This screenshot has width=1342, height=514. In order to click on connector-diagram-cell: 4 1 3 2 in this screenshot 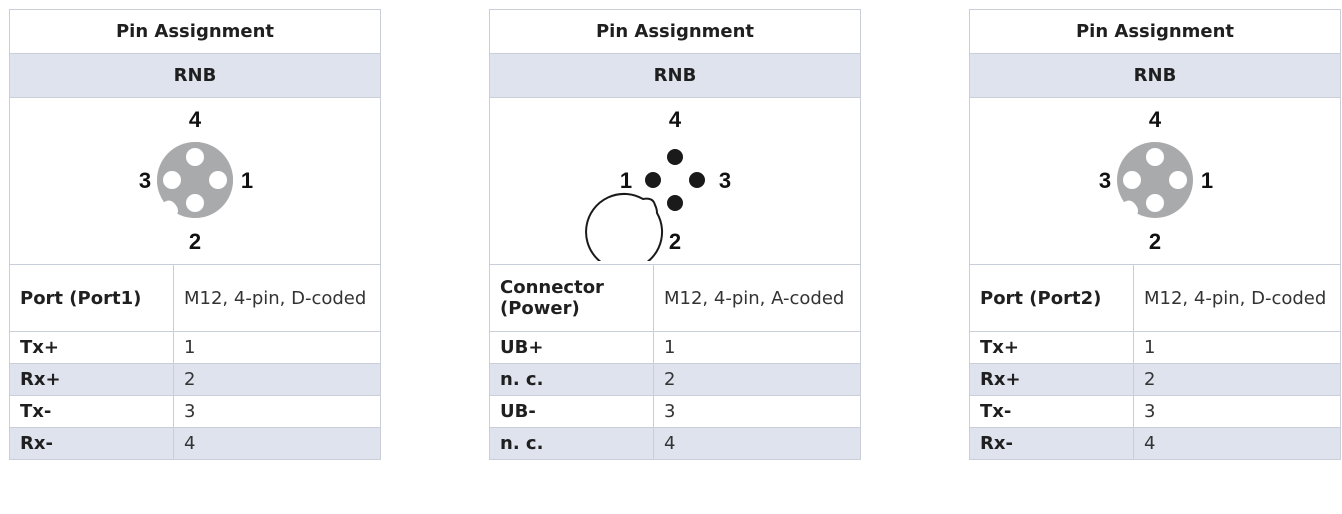, I will do `click(675, 181)`.